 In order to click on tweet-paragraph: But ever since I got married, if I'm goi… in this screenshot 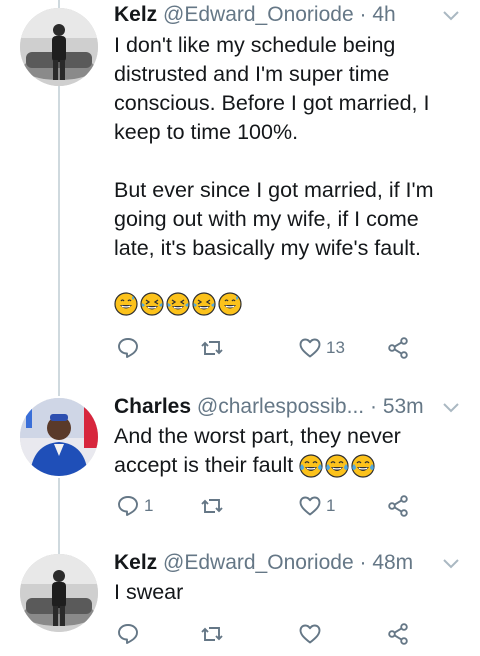, I will do `click(277, 219)`.